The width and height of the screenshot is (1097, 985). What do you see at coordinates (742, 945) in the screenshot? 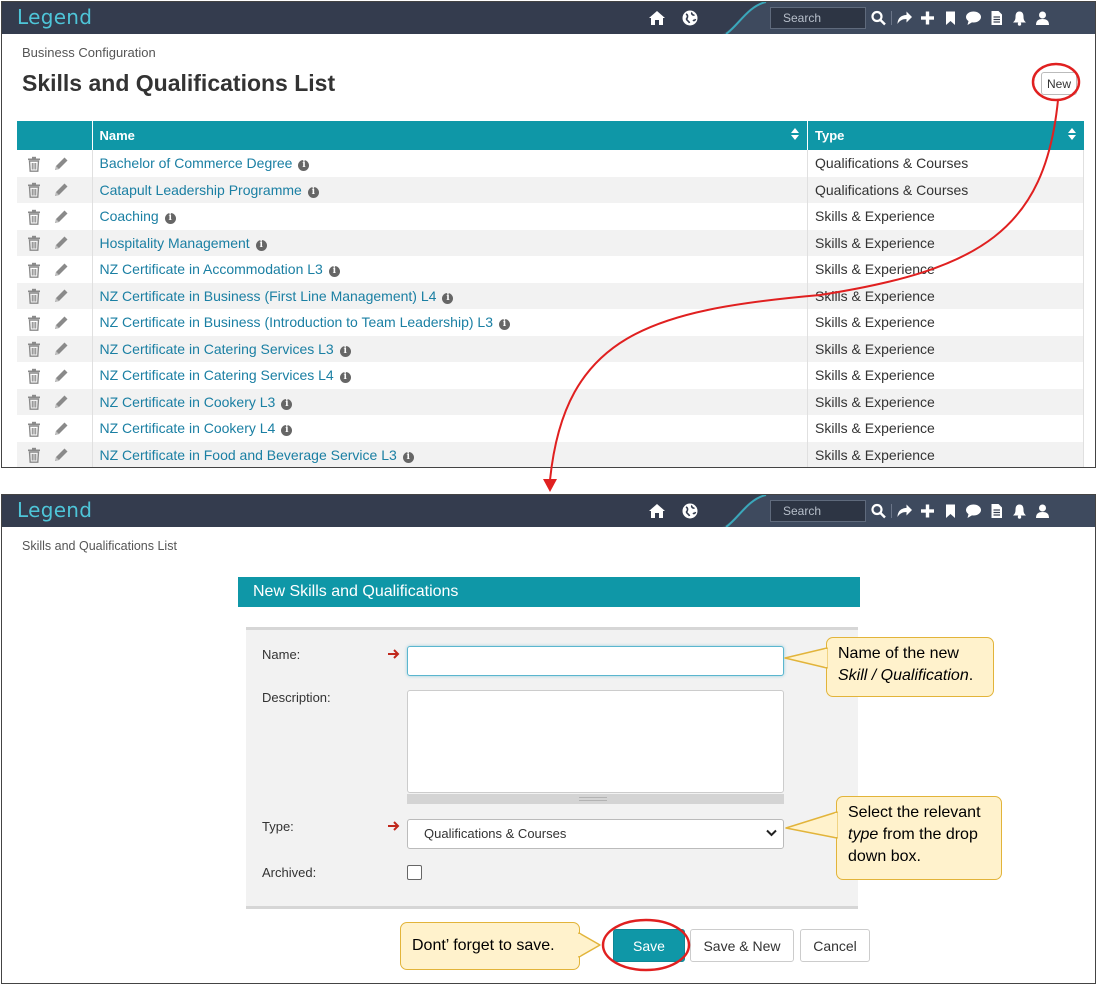
I see `save-and-new-button: Save & New` at bounding box center [742, 945].